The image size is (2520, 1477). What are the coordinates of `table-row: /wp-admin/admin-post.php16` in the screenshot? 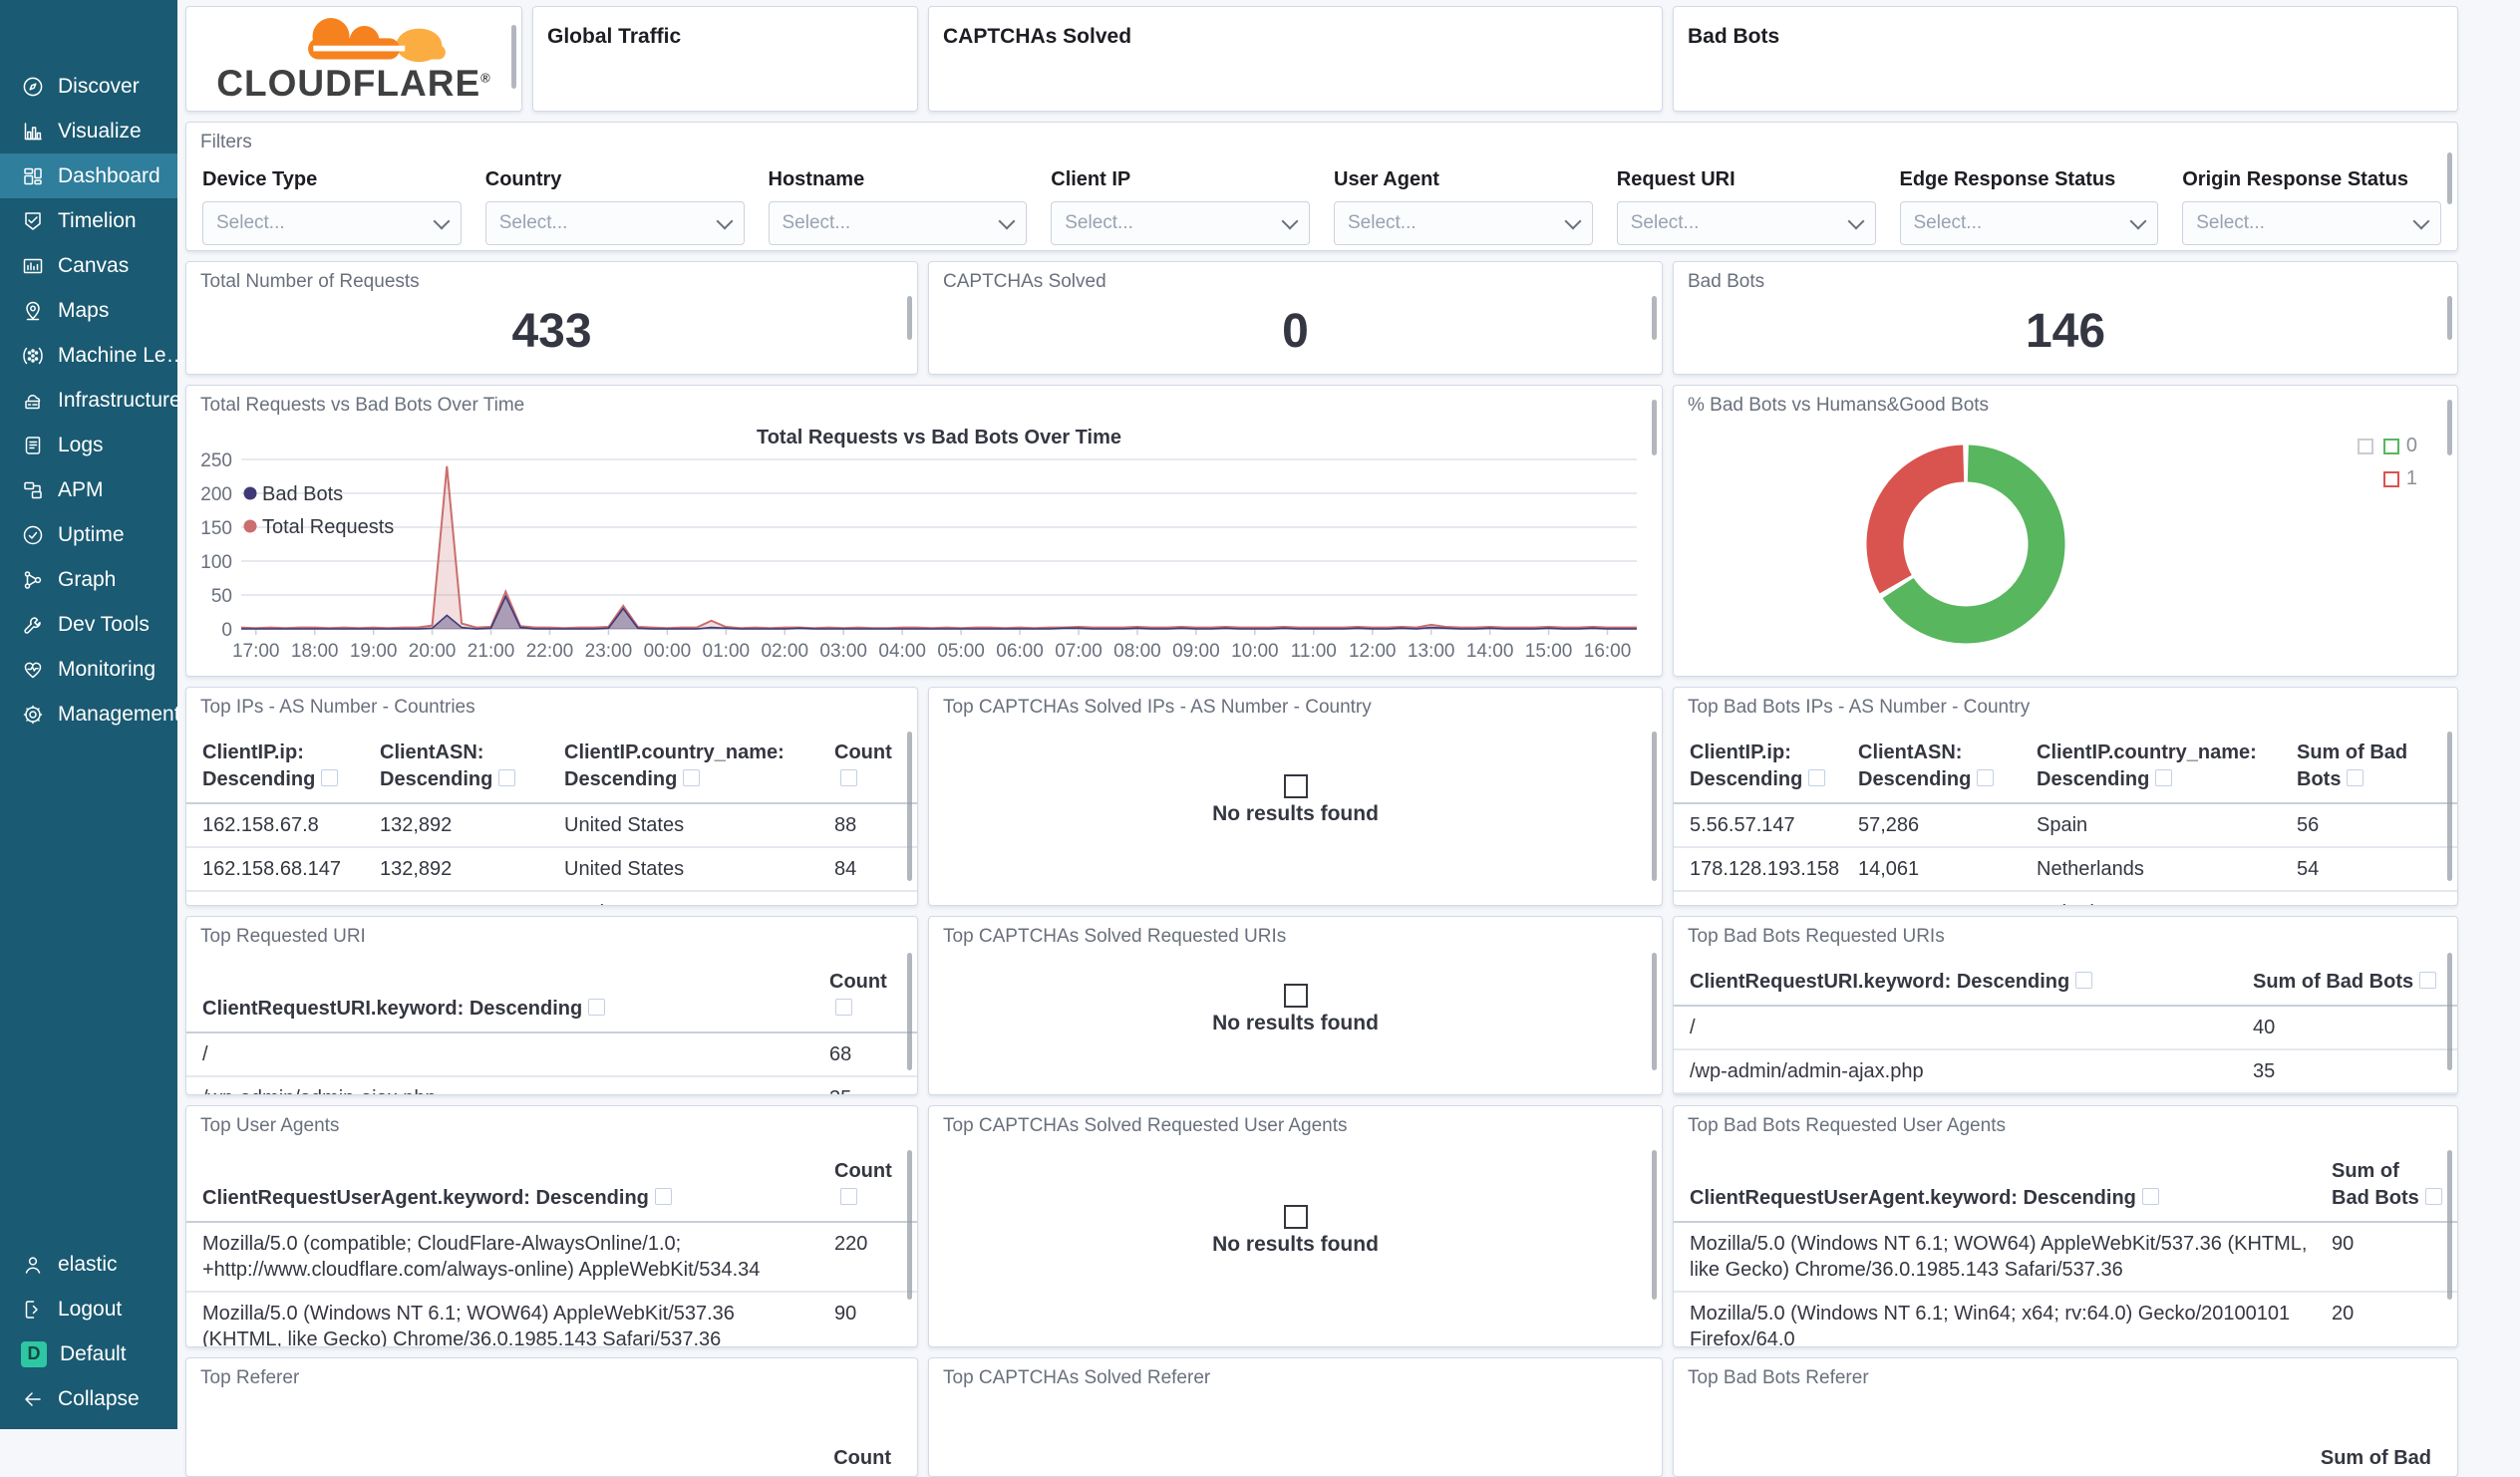 It's located at (2065, 1093).